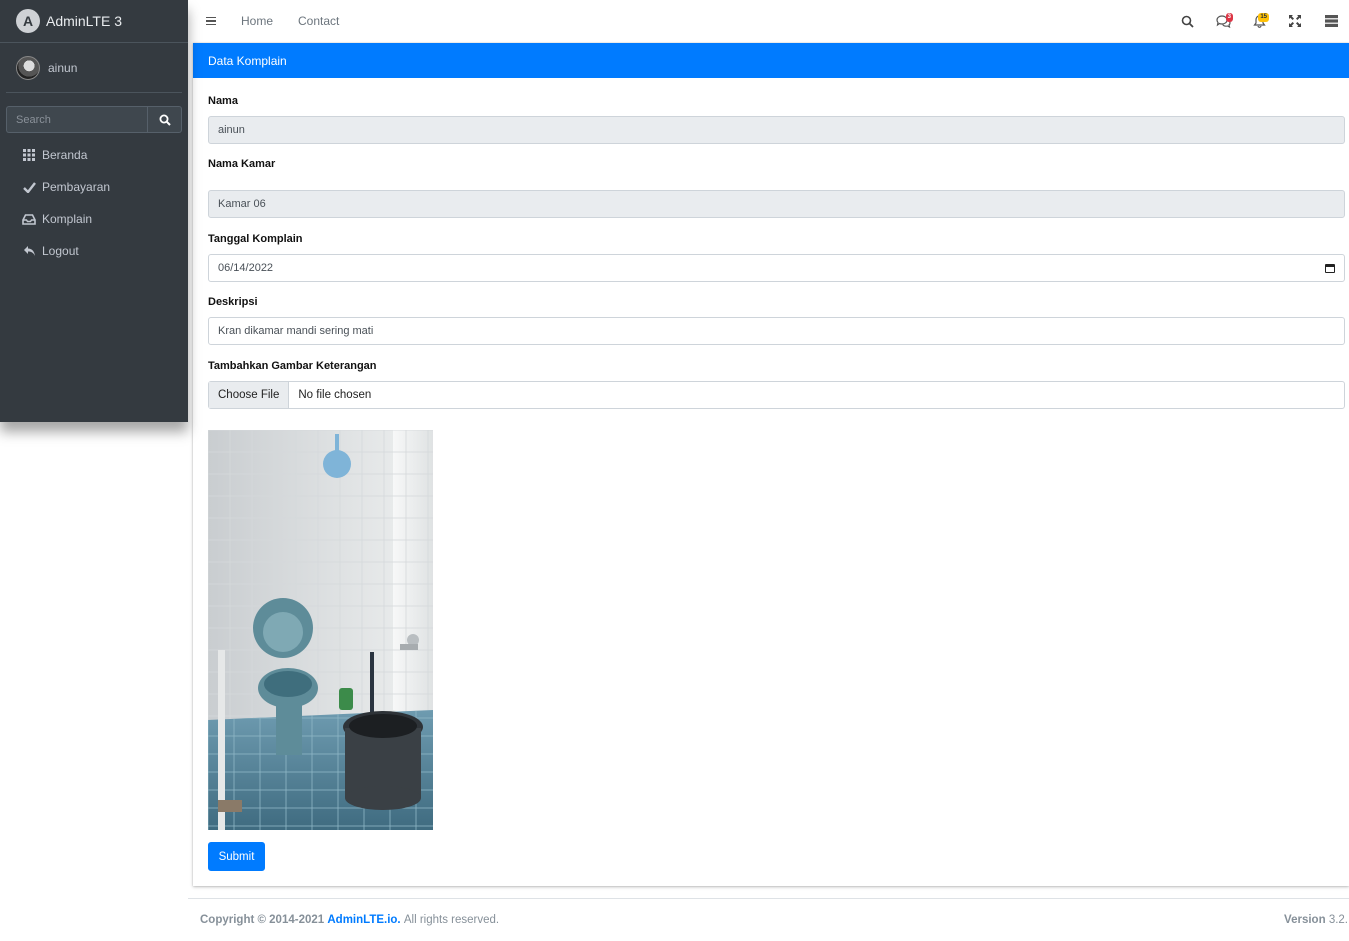 The width and height of the screenshot is (1349, 941). Describe the element at coordinates (94, 68) in the screenshot. I see `user-panel: ainun` at that location.